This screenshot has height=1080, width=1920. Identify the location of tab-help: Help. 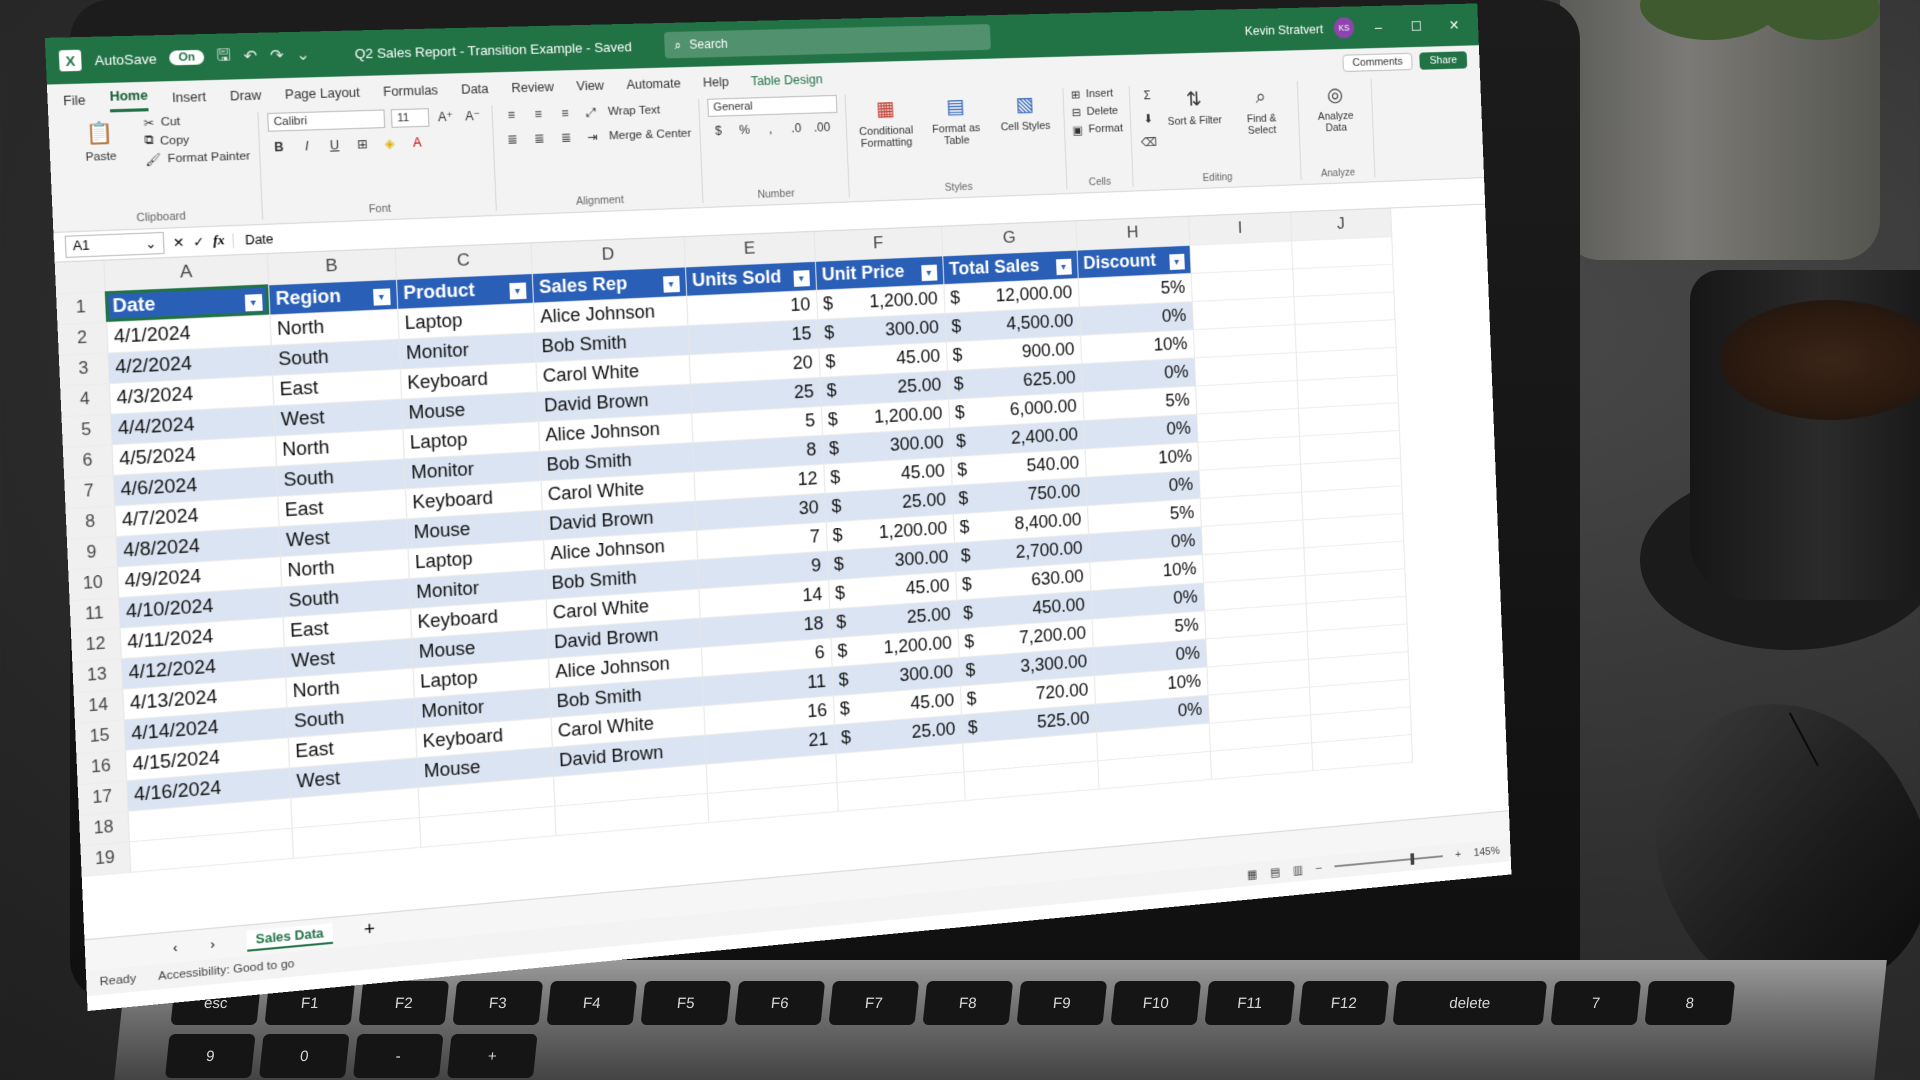
(716, 85).